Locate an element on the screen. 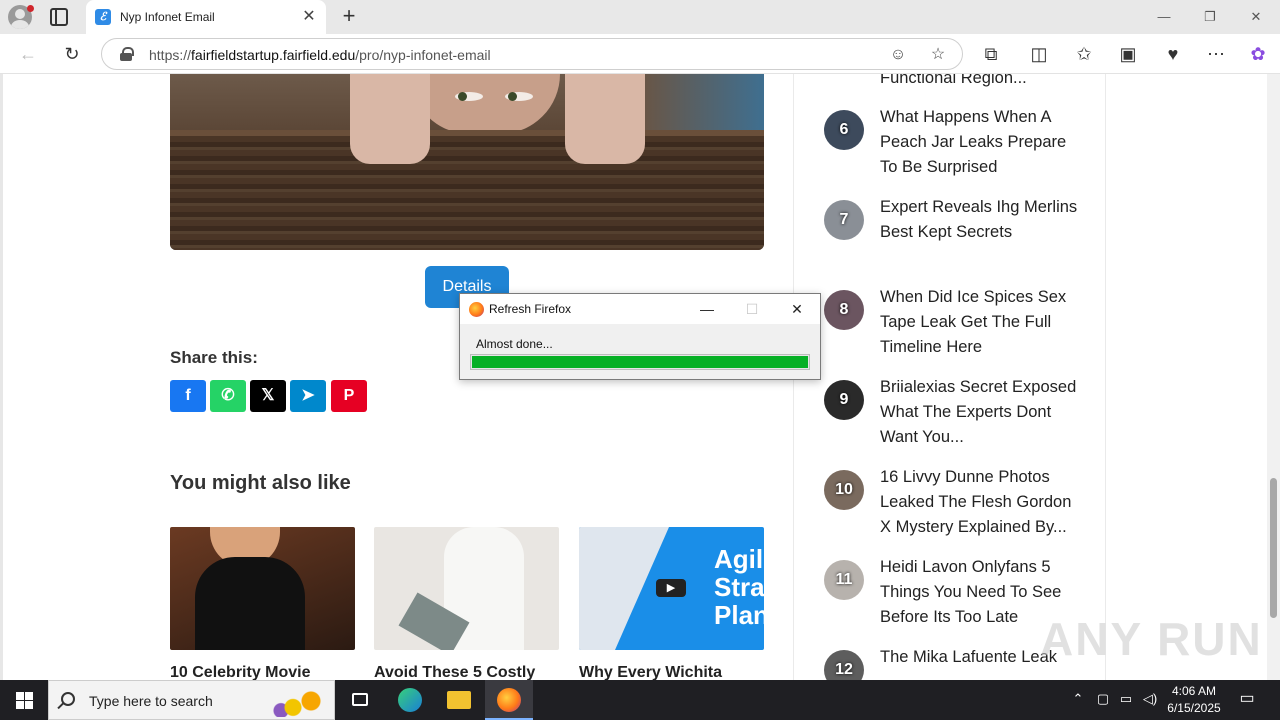  new-tab-button: + is located at coordinates (349, 16).